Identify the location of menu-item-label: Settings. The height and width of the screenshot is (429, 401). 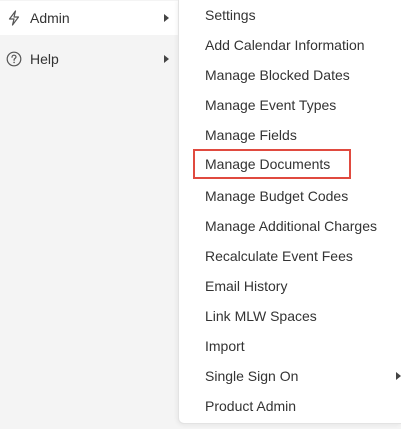
(230, 15).